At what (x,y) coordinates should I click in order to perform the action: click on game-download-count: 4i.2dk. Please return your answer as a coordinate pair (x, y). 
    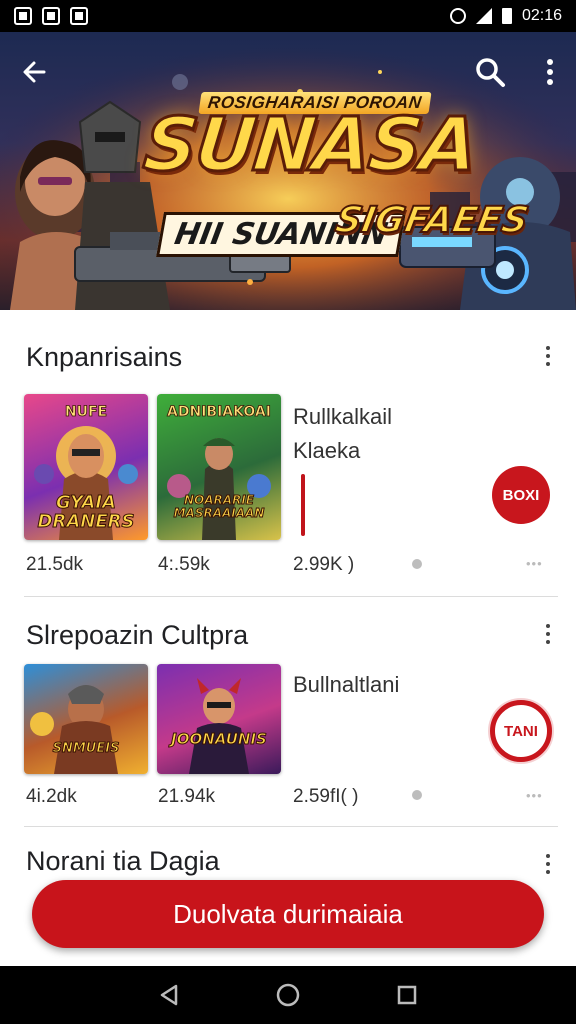
    Looking at the image, I should click on (51, 796).